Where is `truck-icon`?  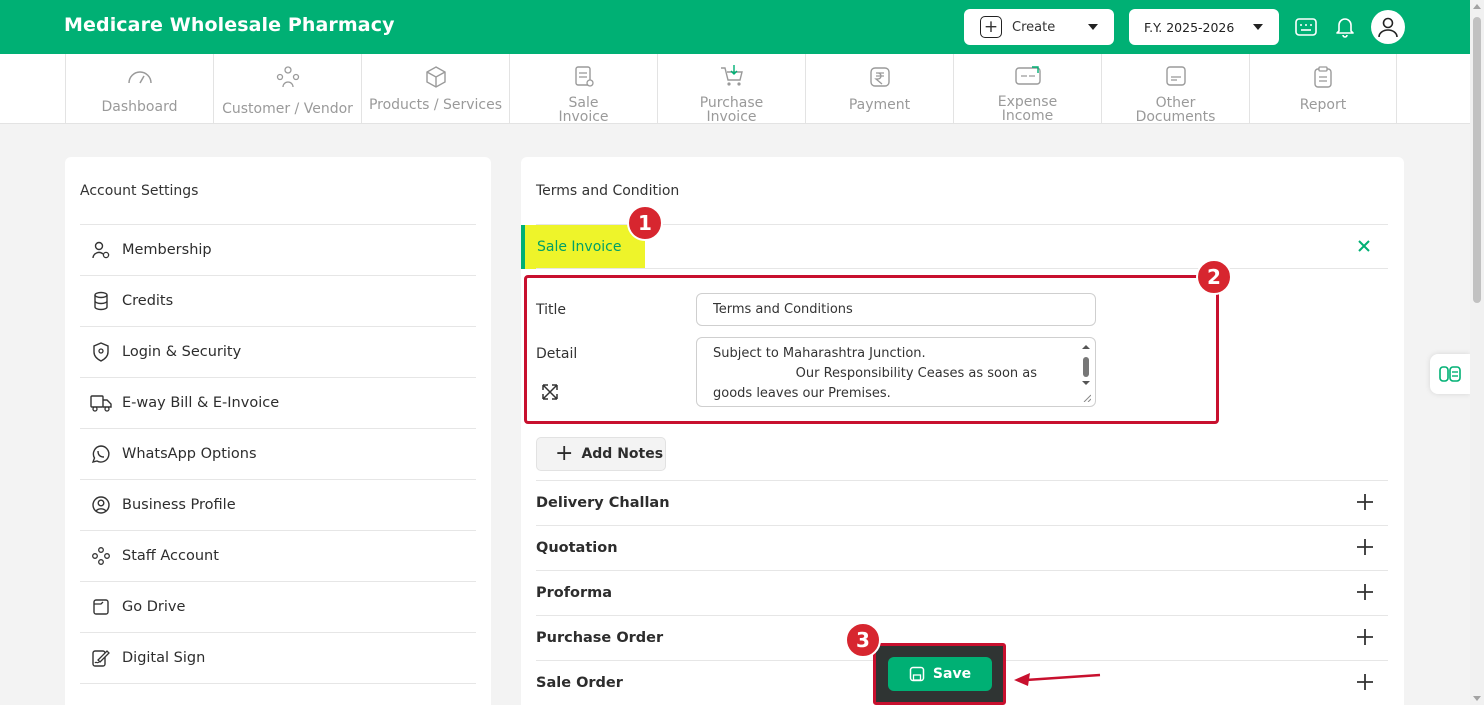 truck-icon is located at coordinates (101, 403).